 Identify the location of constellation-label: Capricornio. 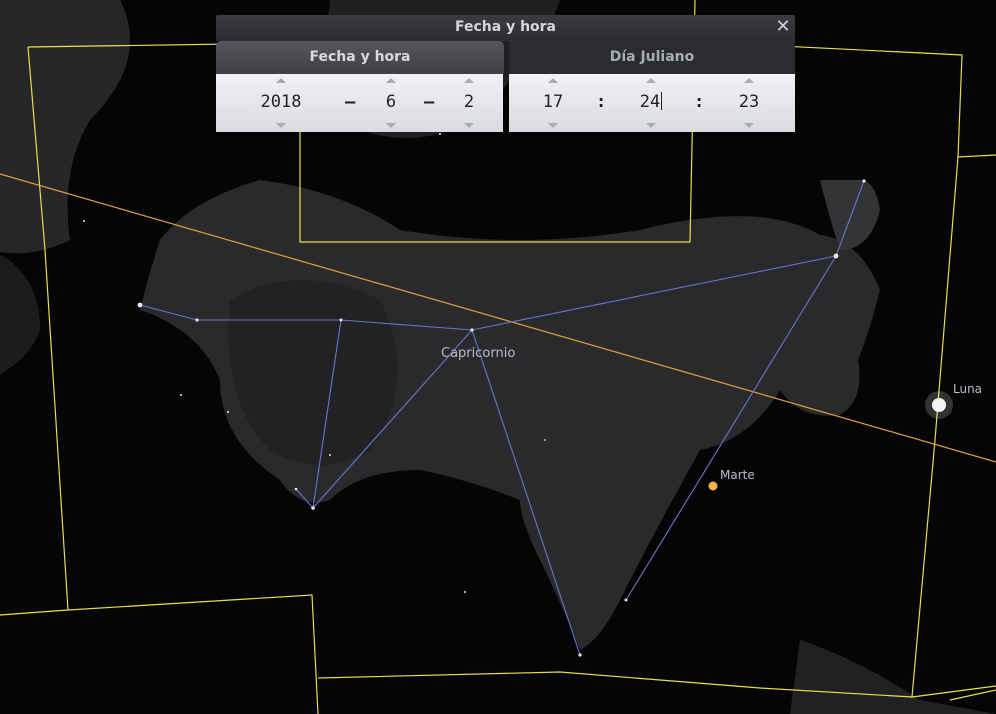
(478, 353).